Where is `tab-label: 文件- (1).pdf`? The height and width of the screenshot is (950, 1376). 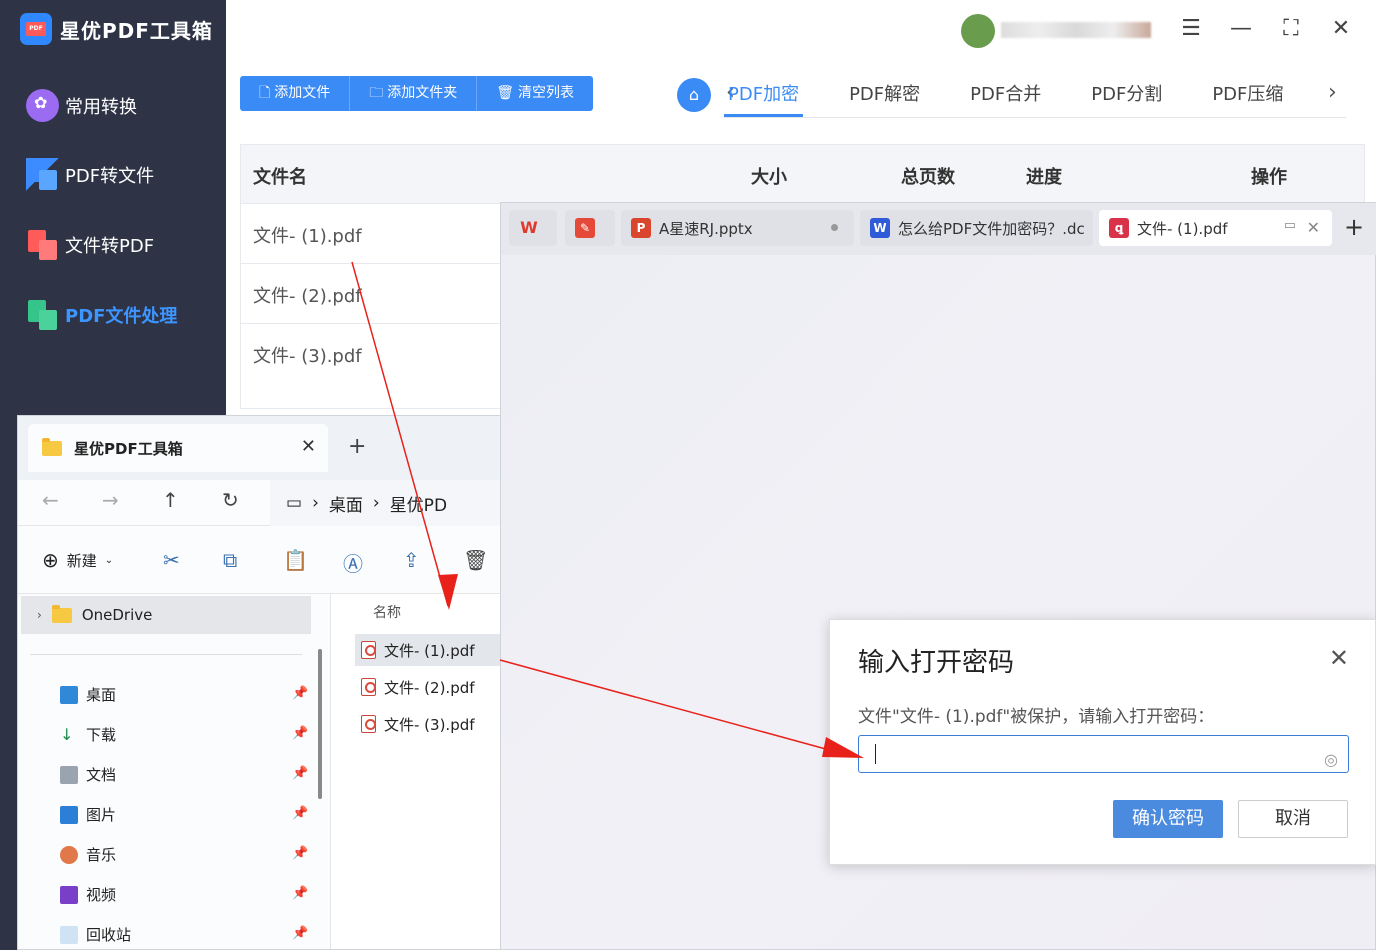 tab-label: 文件- (1).pdf is located at coordinates (1182, 228).